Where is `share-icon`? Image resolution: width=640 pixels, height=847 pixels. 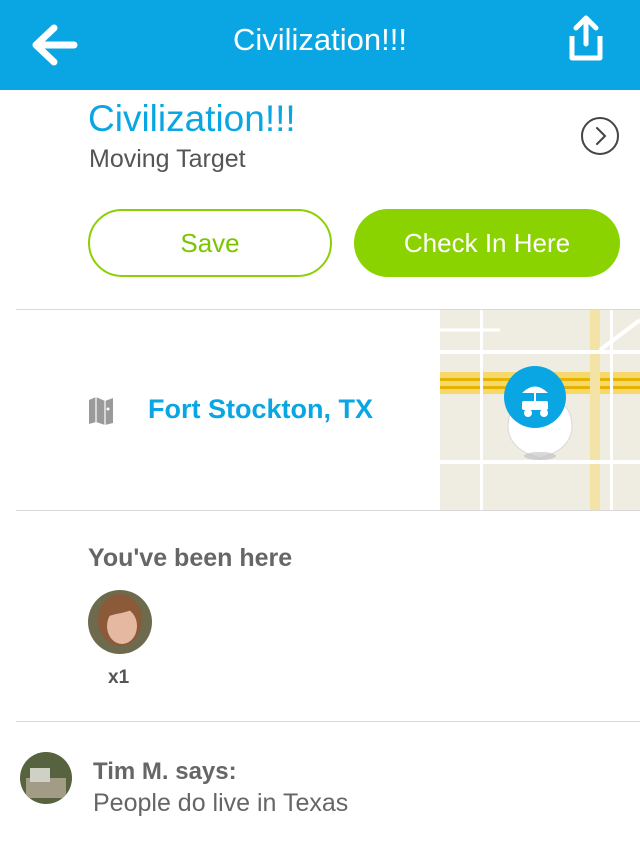
share-icon is located at coordinates (586, 38).